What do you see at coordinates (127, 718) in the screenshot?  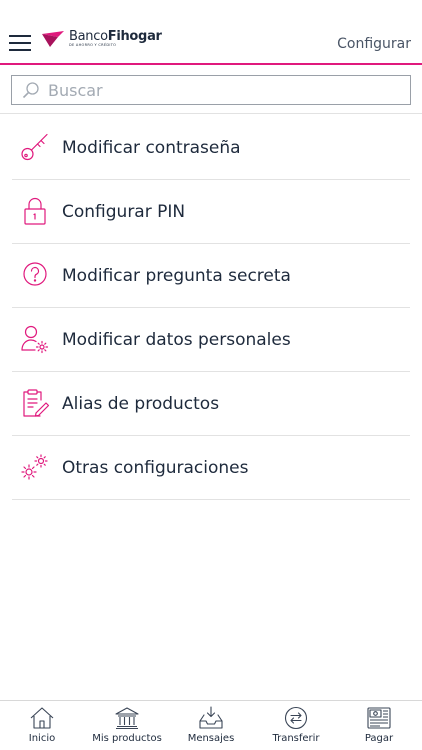 I see `bank-icon` at bounding box center [127, 718].